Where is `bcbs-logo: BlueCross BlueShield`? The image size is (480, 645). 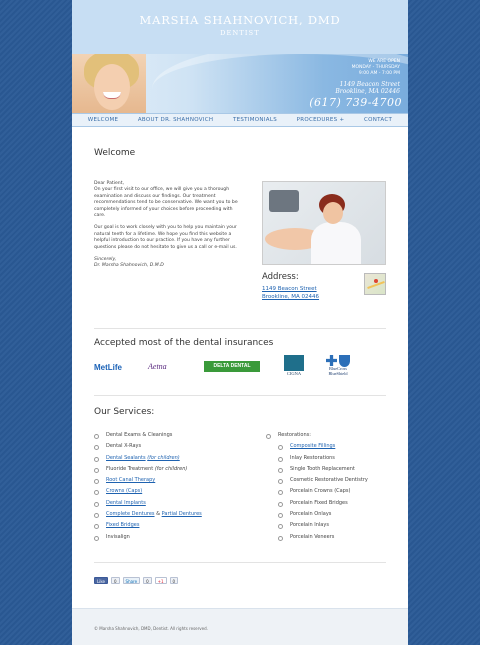 bcbs-logo: BlueCross BlueShield is located at coordinates (338, 368).